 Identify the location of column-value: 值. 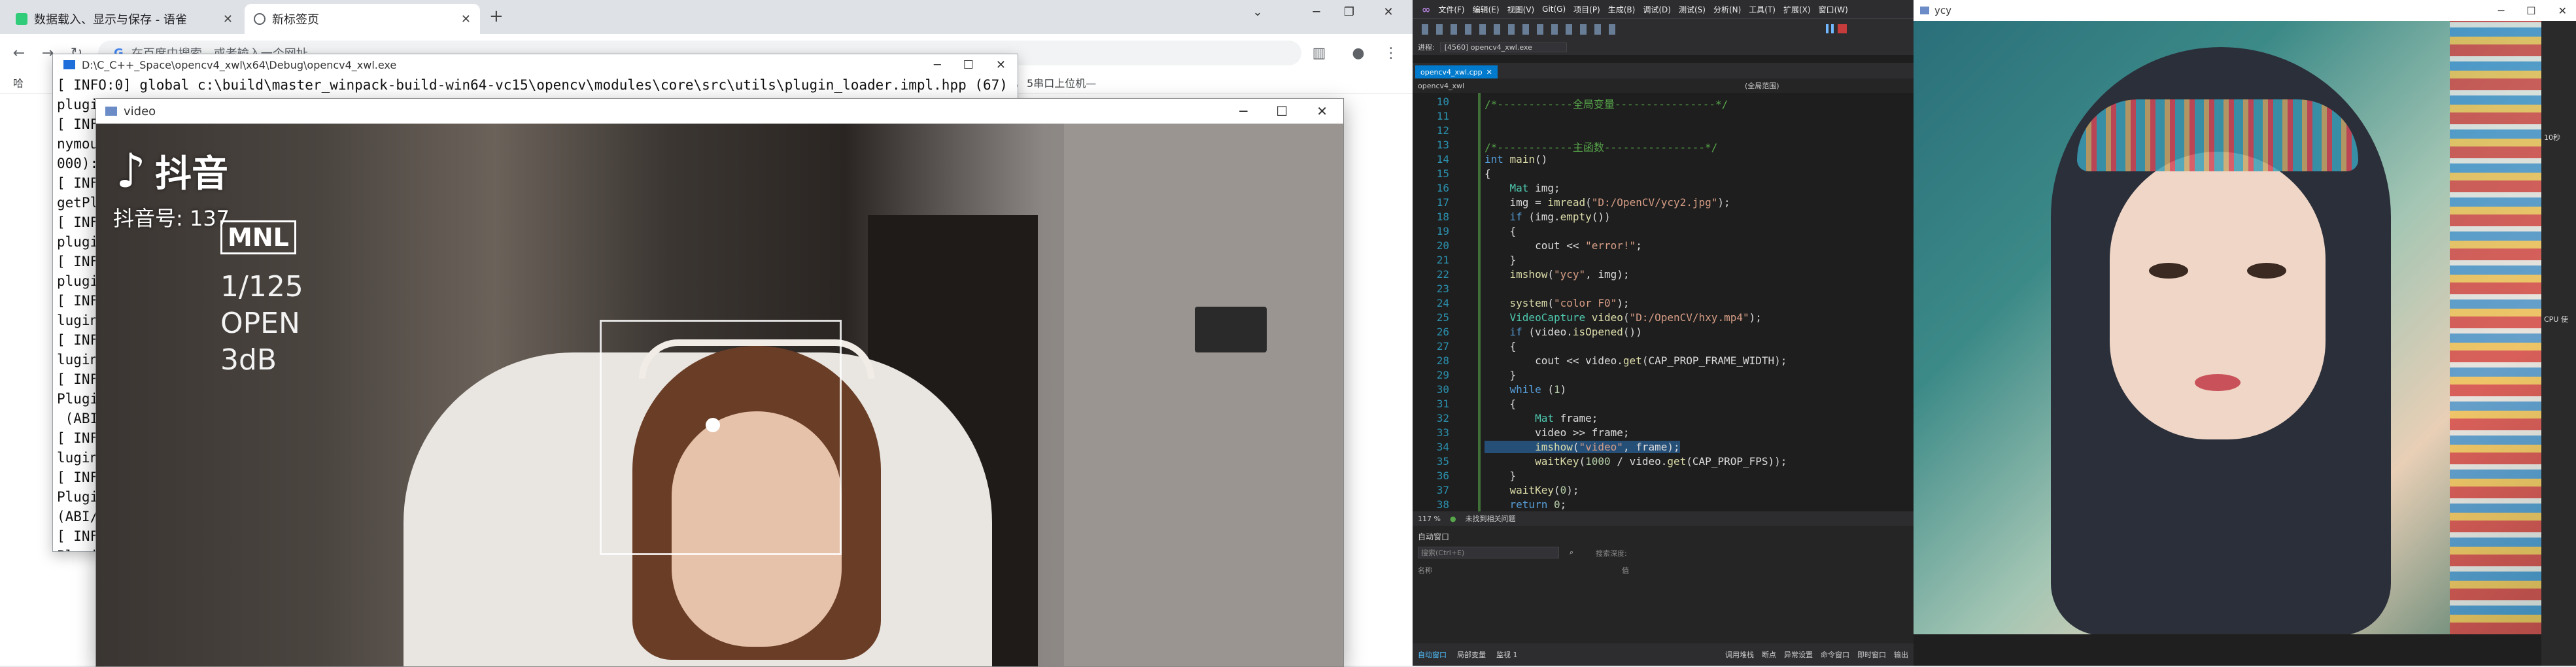
(1626, 570).